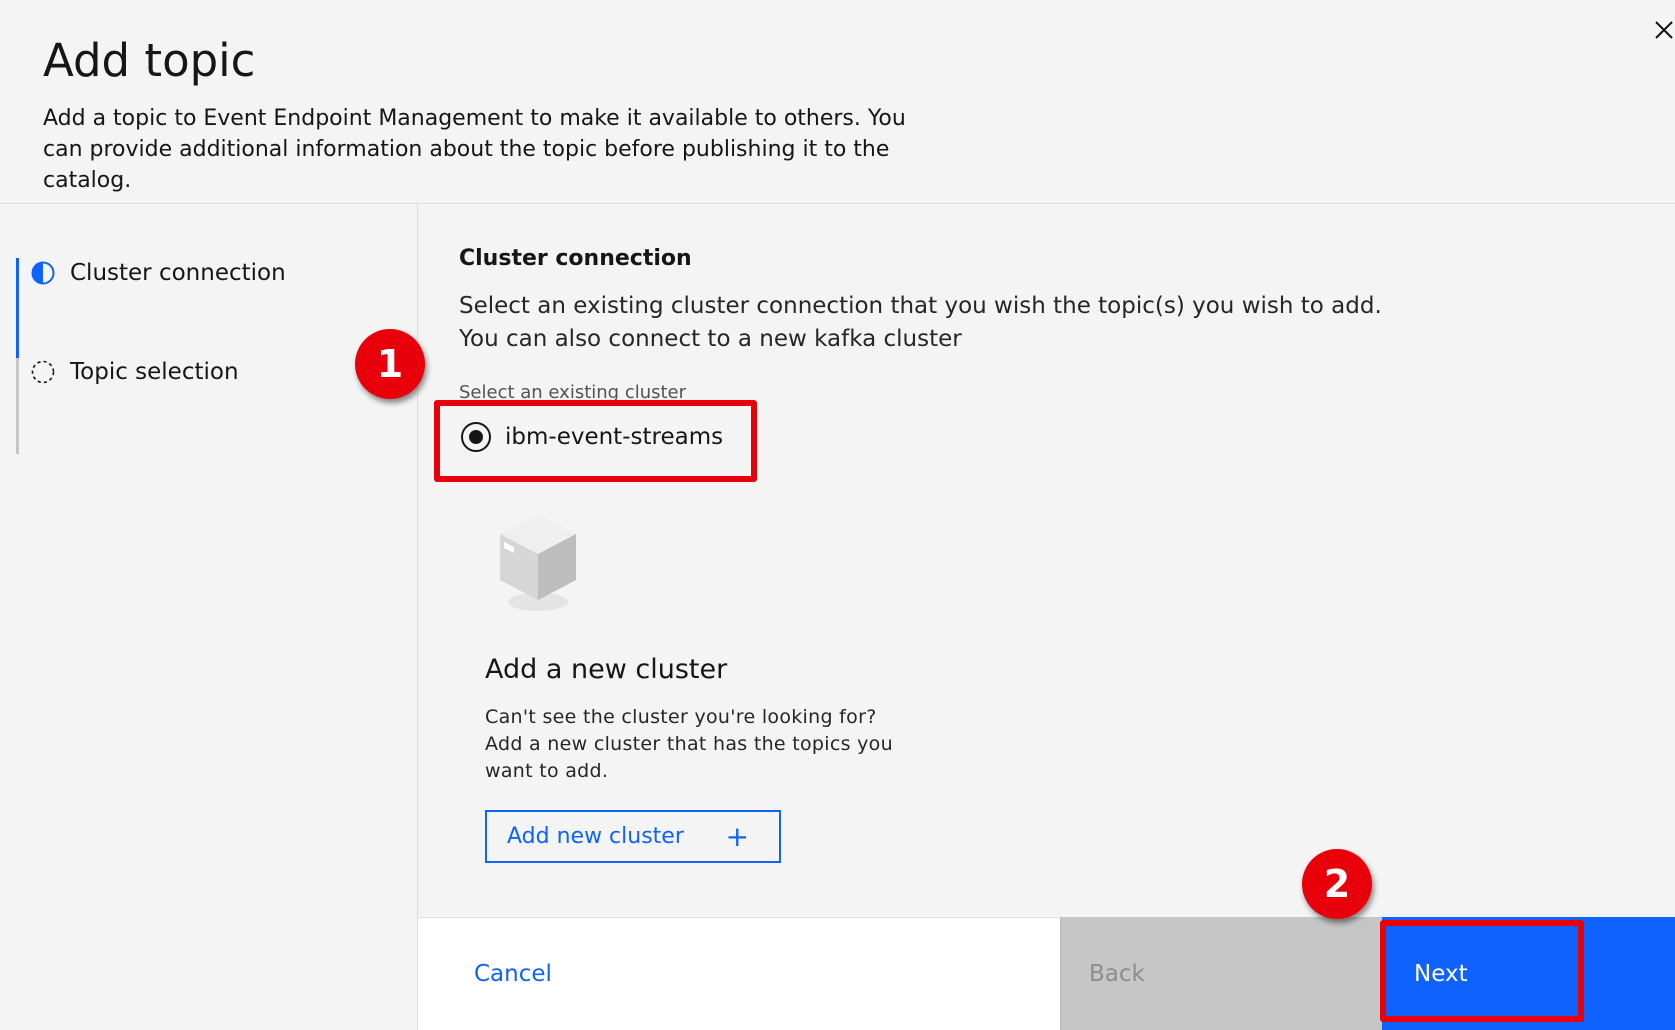 The width and height of the screenshot is (1675, 1030). Describe the element at coordinates (606, 669) in the screenshot. I see `new-cluster-title: Add a new cluster` at that location.